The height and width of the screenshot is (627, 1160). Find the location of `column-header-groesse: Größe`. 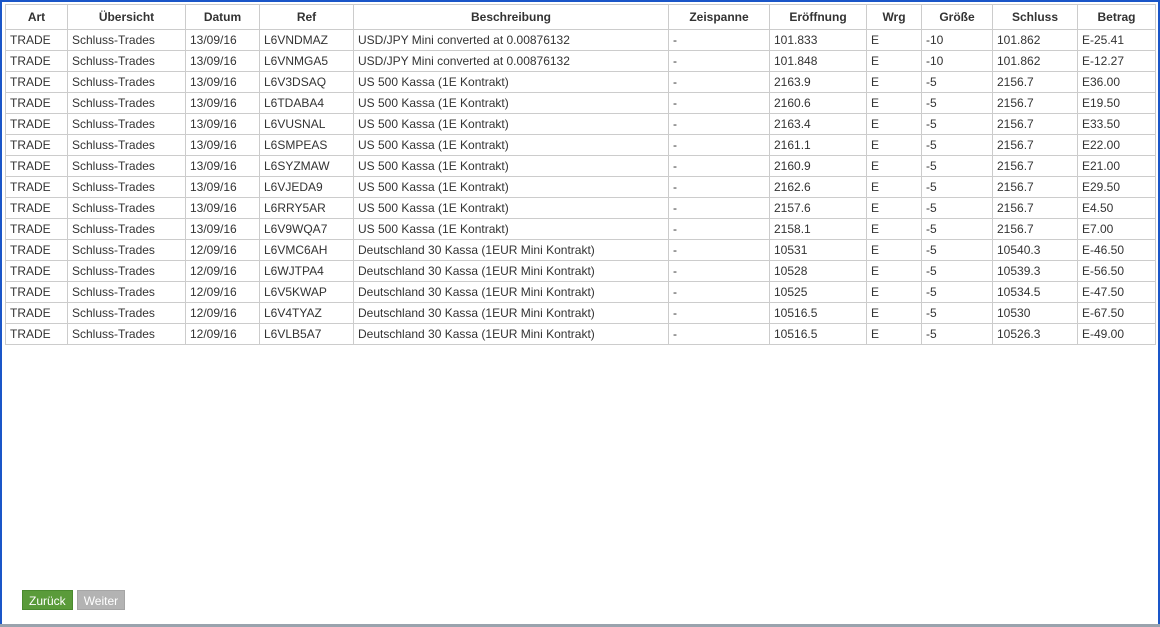

column-header-groesse: Größe is located at coordinates (957, 17).